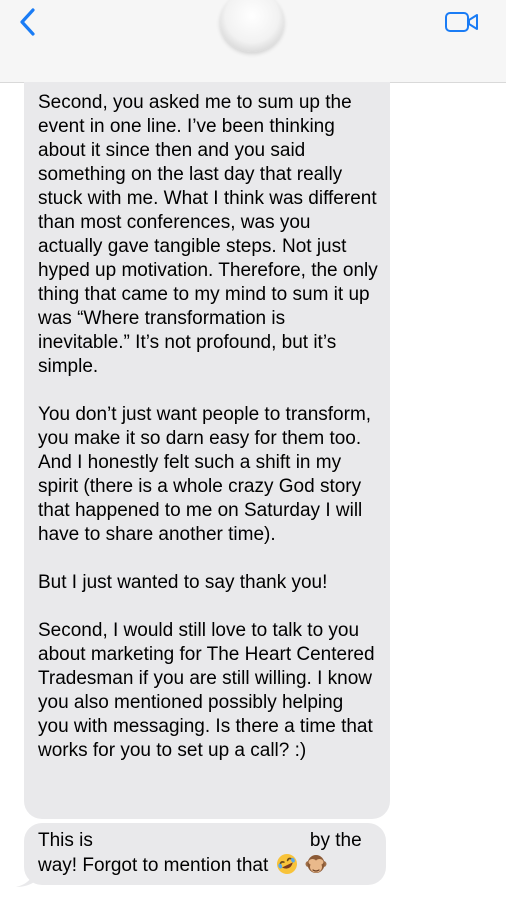 The image size is (506, 904). I want to click on conversation-header, so click(253, 41).